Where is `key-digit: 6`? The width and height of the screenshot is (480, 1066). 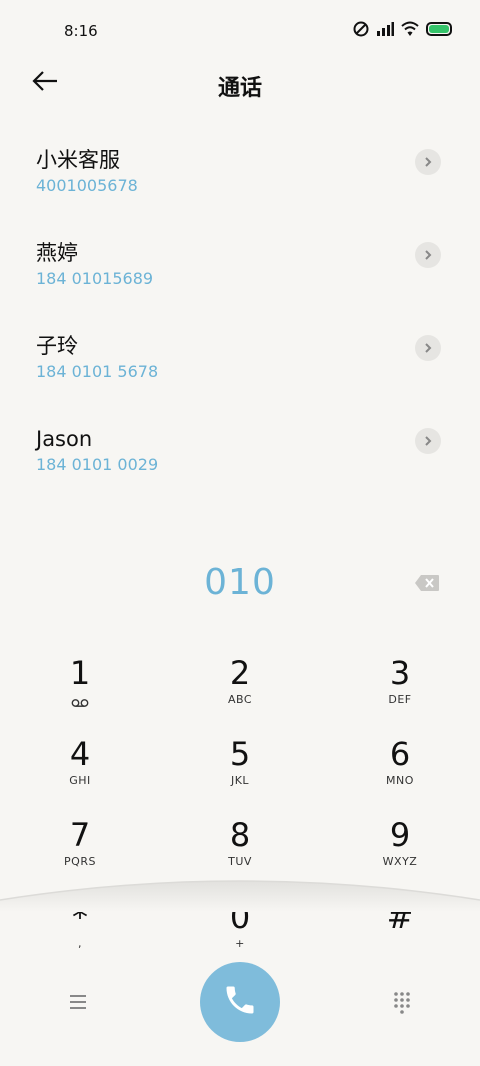 key-digit: 6 is located at coordinates (400, 754).